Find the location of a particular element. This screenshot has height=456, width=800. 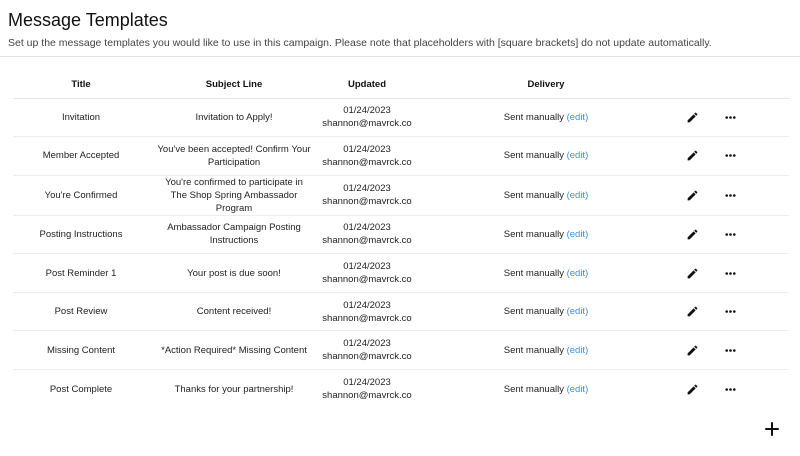

template-title: You're Confirmed is located at coordinates (81, 195).